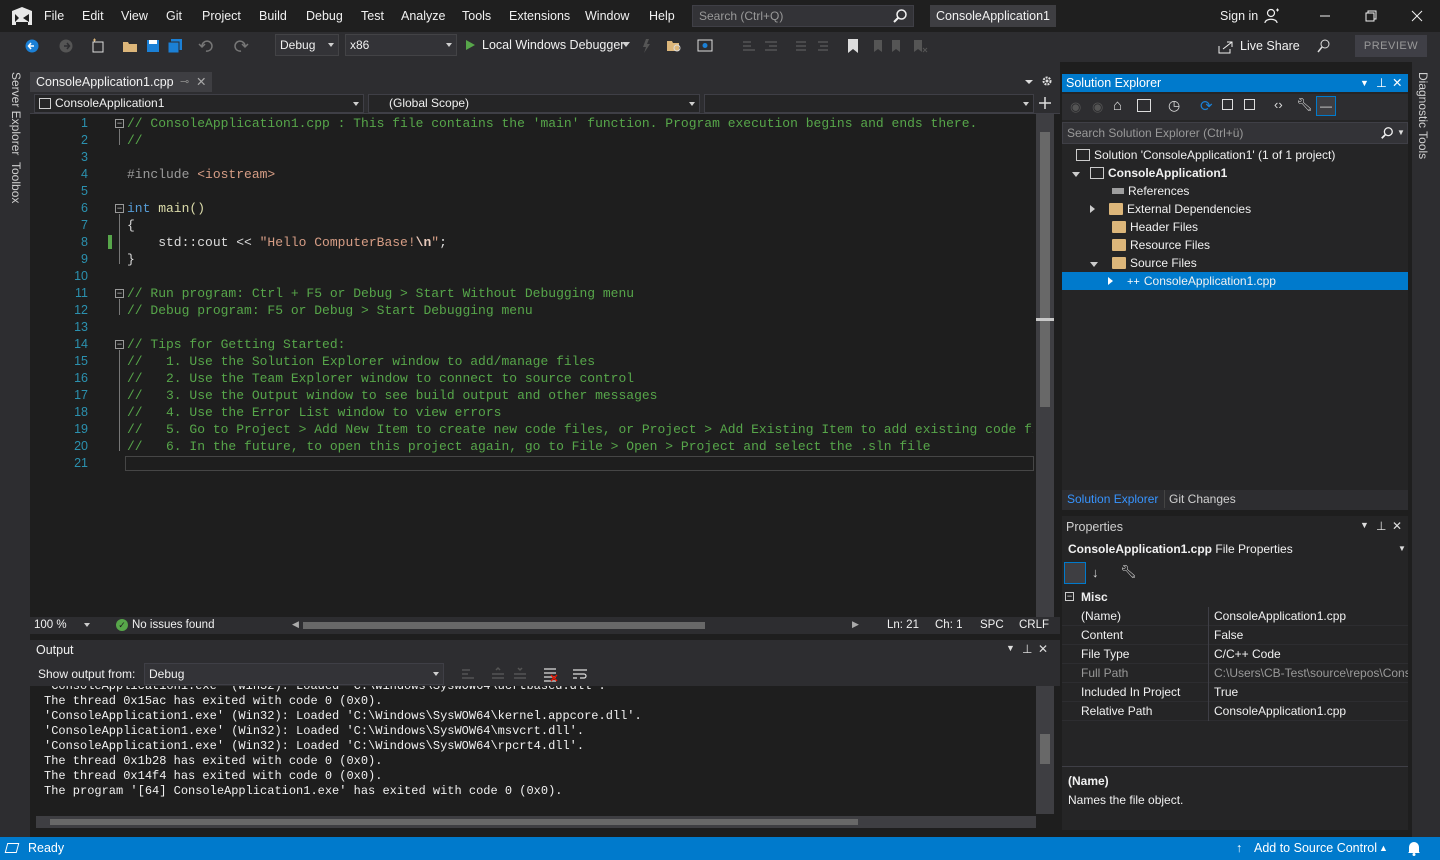 The width and height of the screenshot is (1440, 860). Describe the element at coordinates (1029, 82) in the screenshot. I see `tab-list-icon` at that location.